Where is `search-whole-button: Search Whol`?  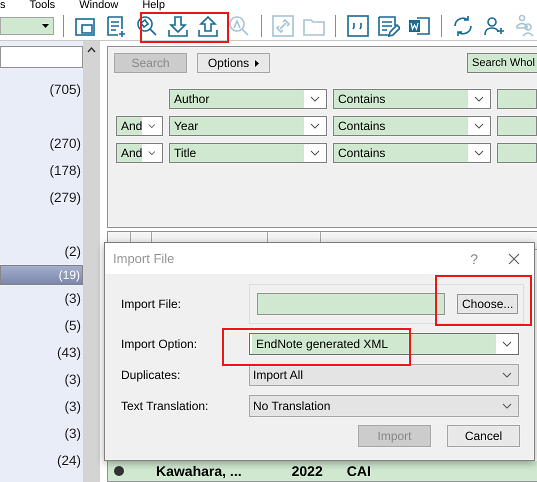
search-whole-button: Search Whol is located at coordinates (502, 63).